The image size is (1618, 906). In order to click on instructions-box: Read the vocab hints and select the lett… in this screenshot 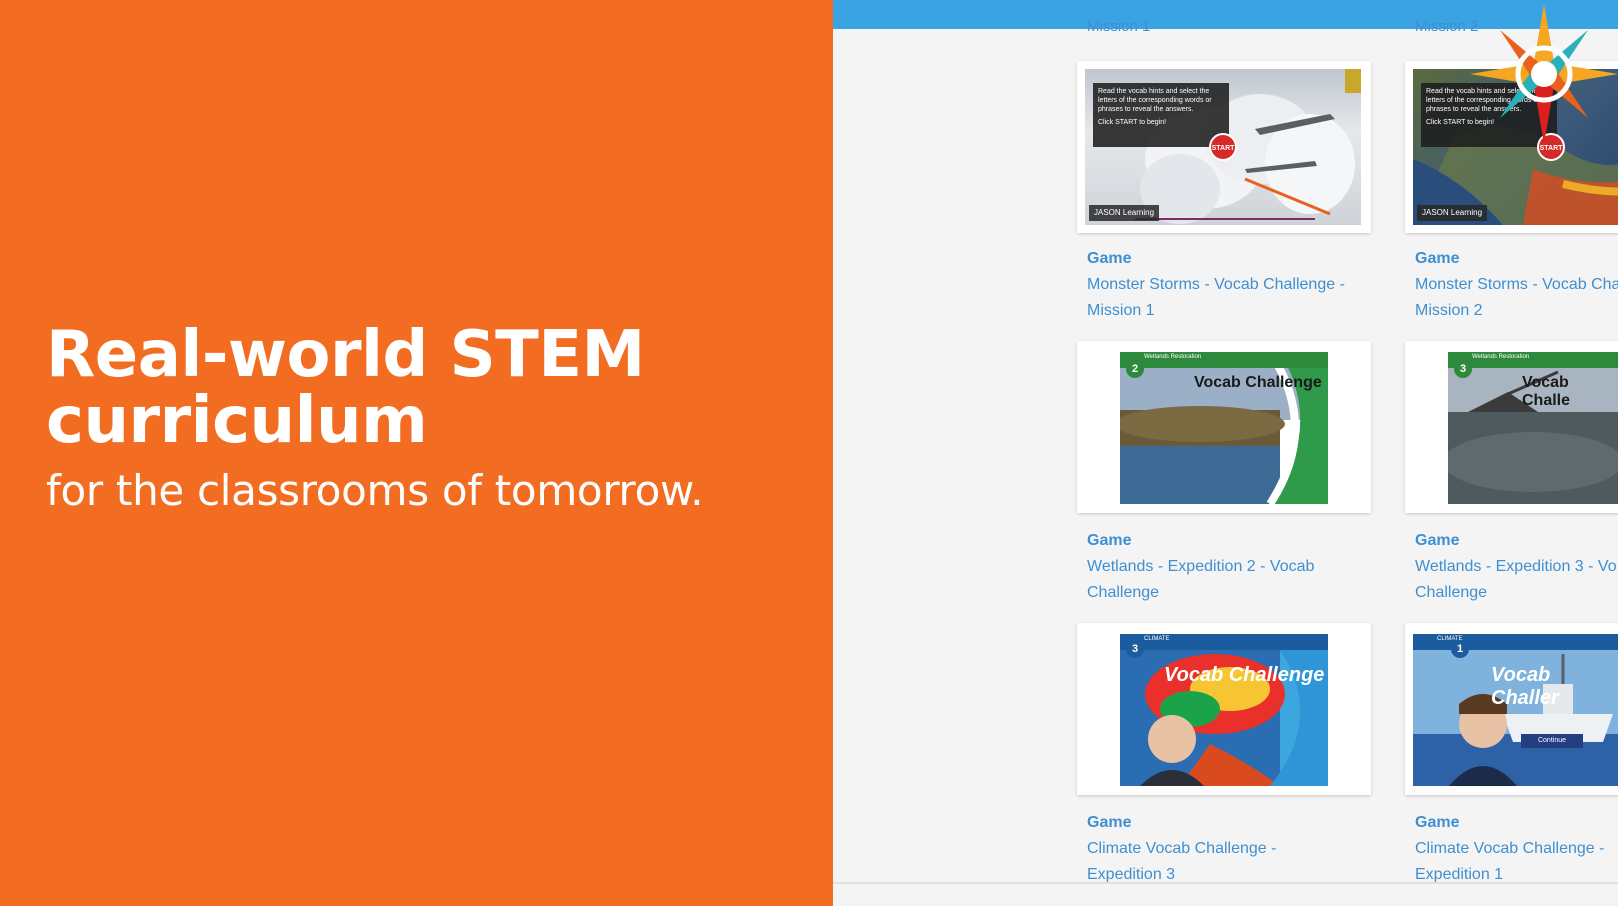, I will do `click(1161, 115)`.